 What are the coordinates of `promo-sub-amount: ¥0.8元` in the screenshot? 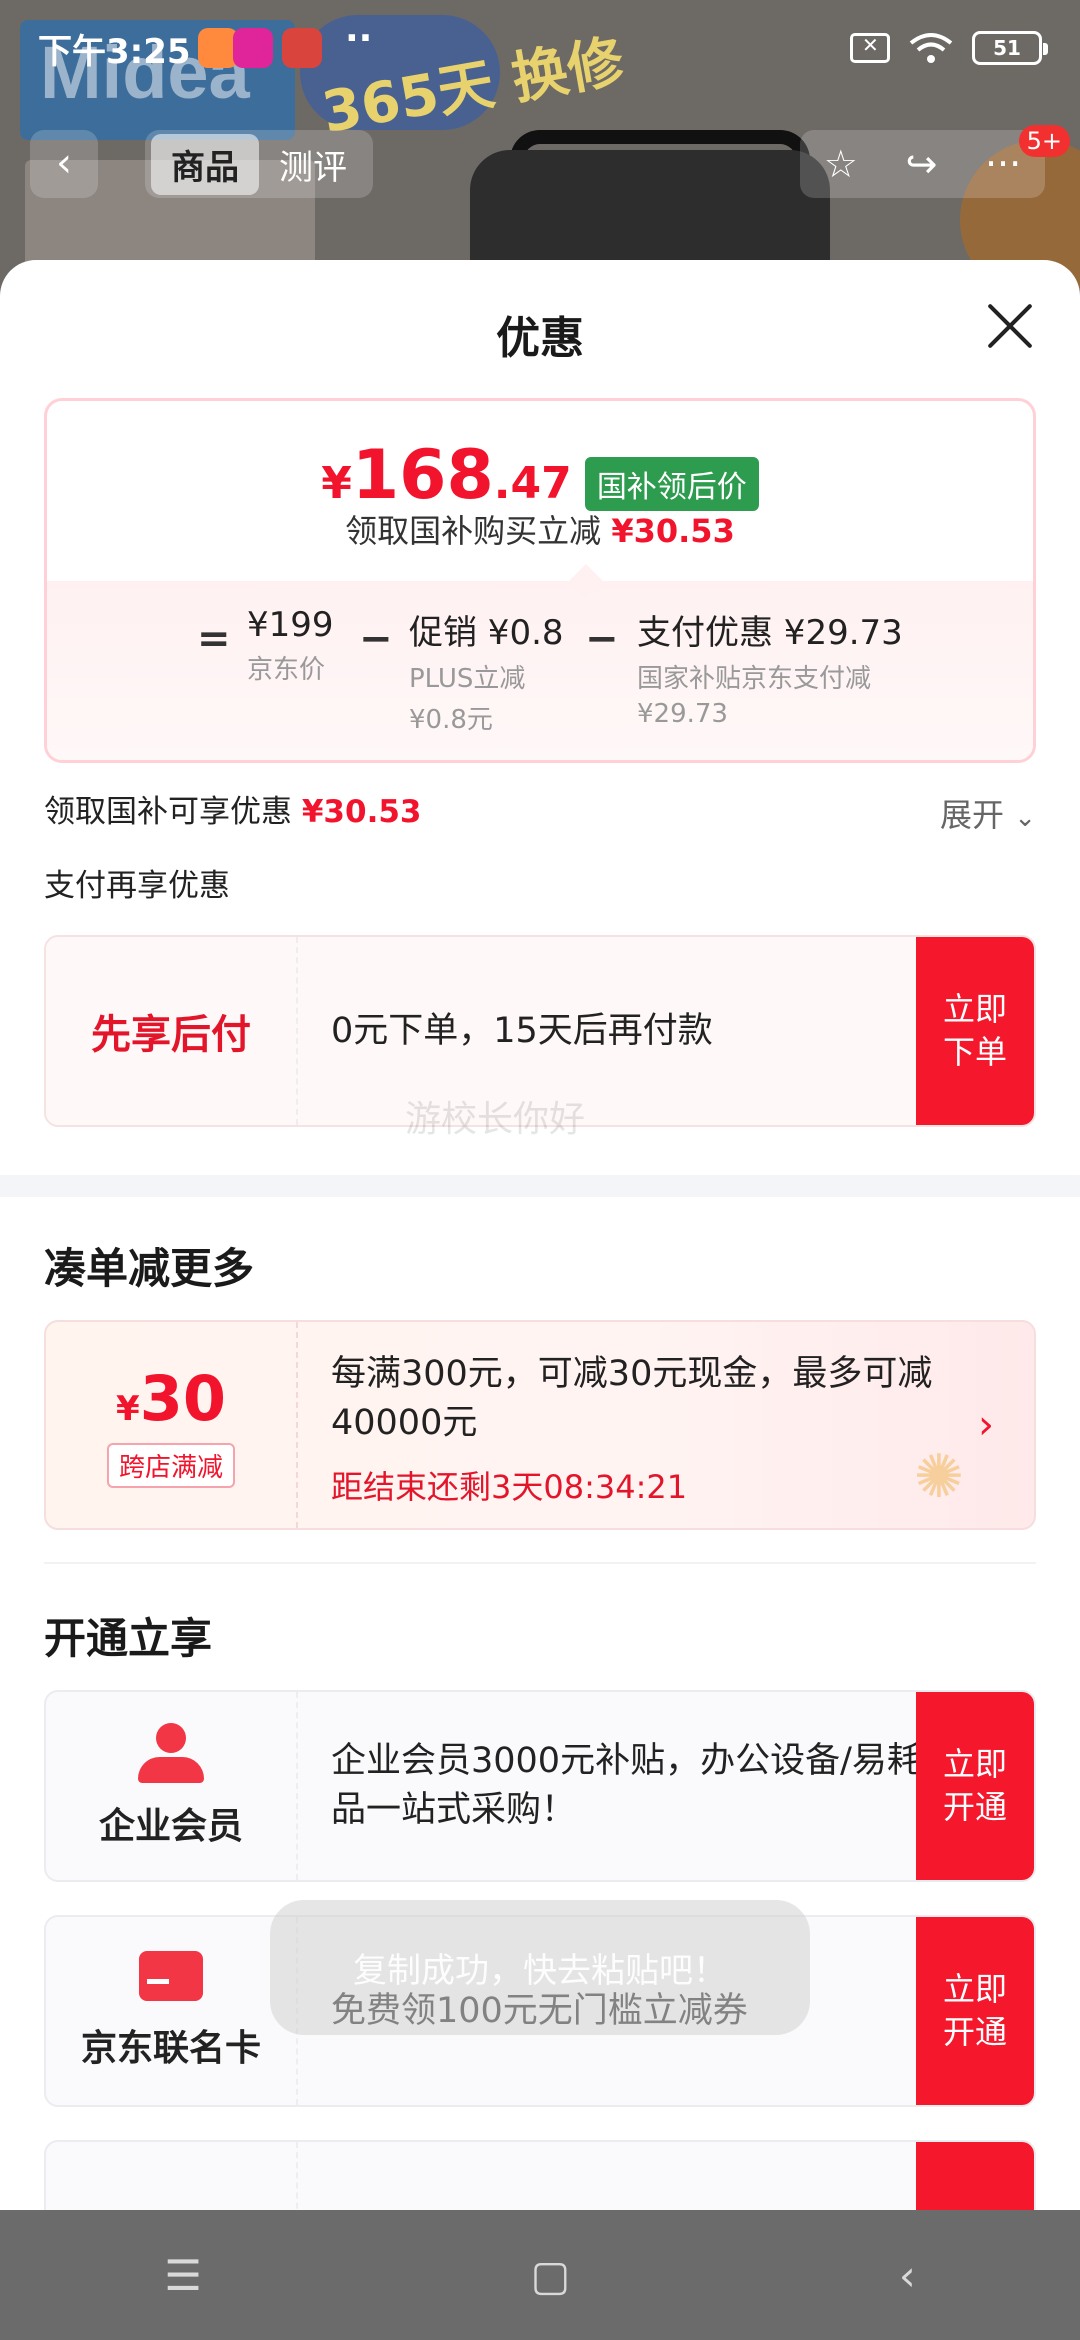 It's located at (451, 720).